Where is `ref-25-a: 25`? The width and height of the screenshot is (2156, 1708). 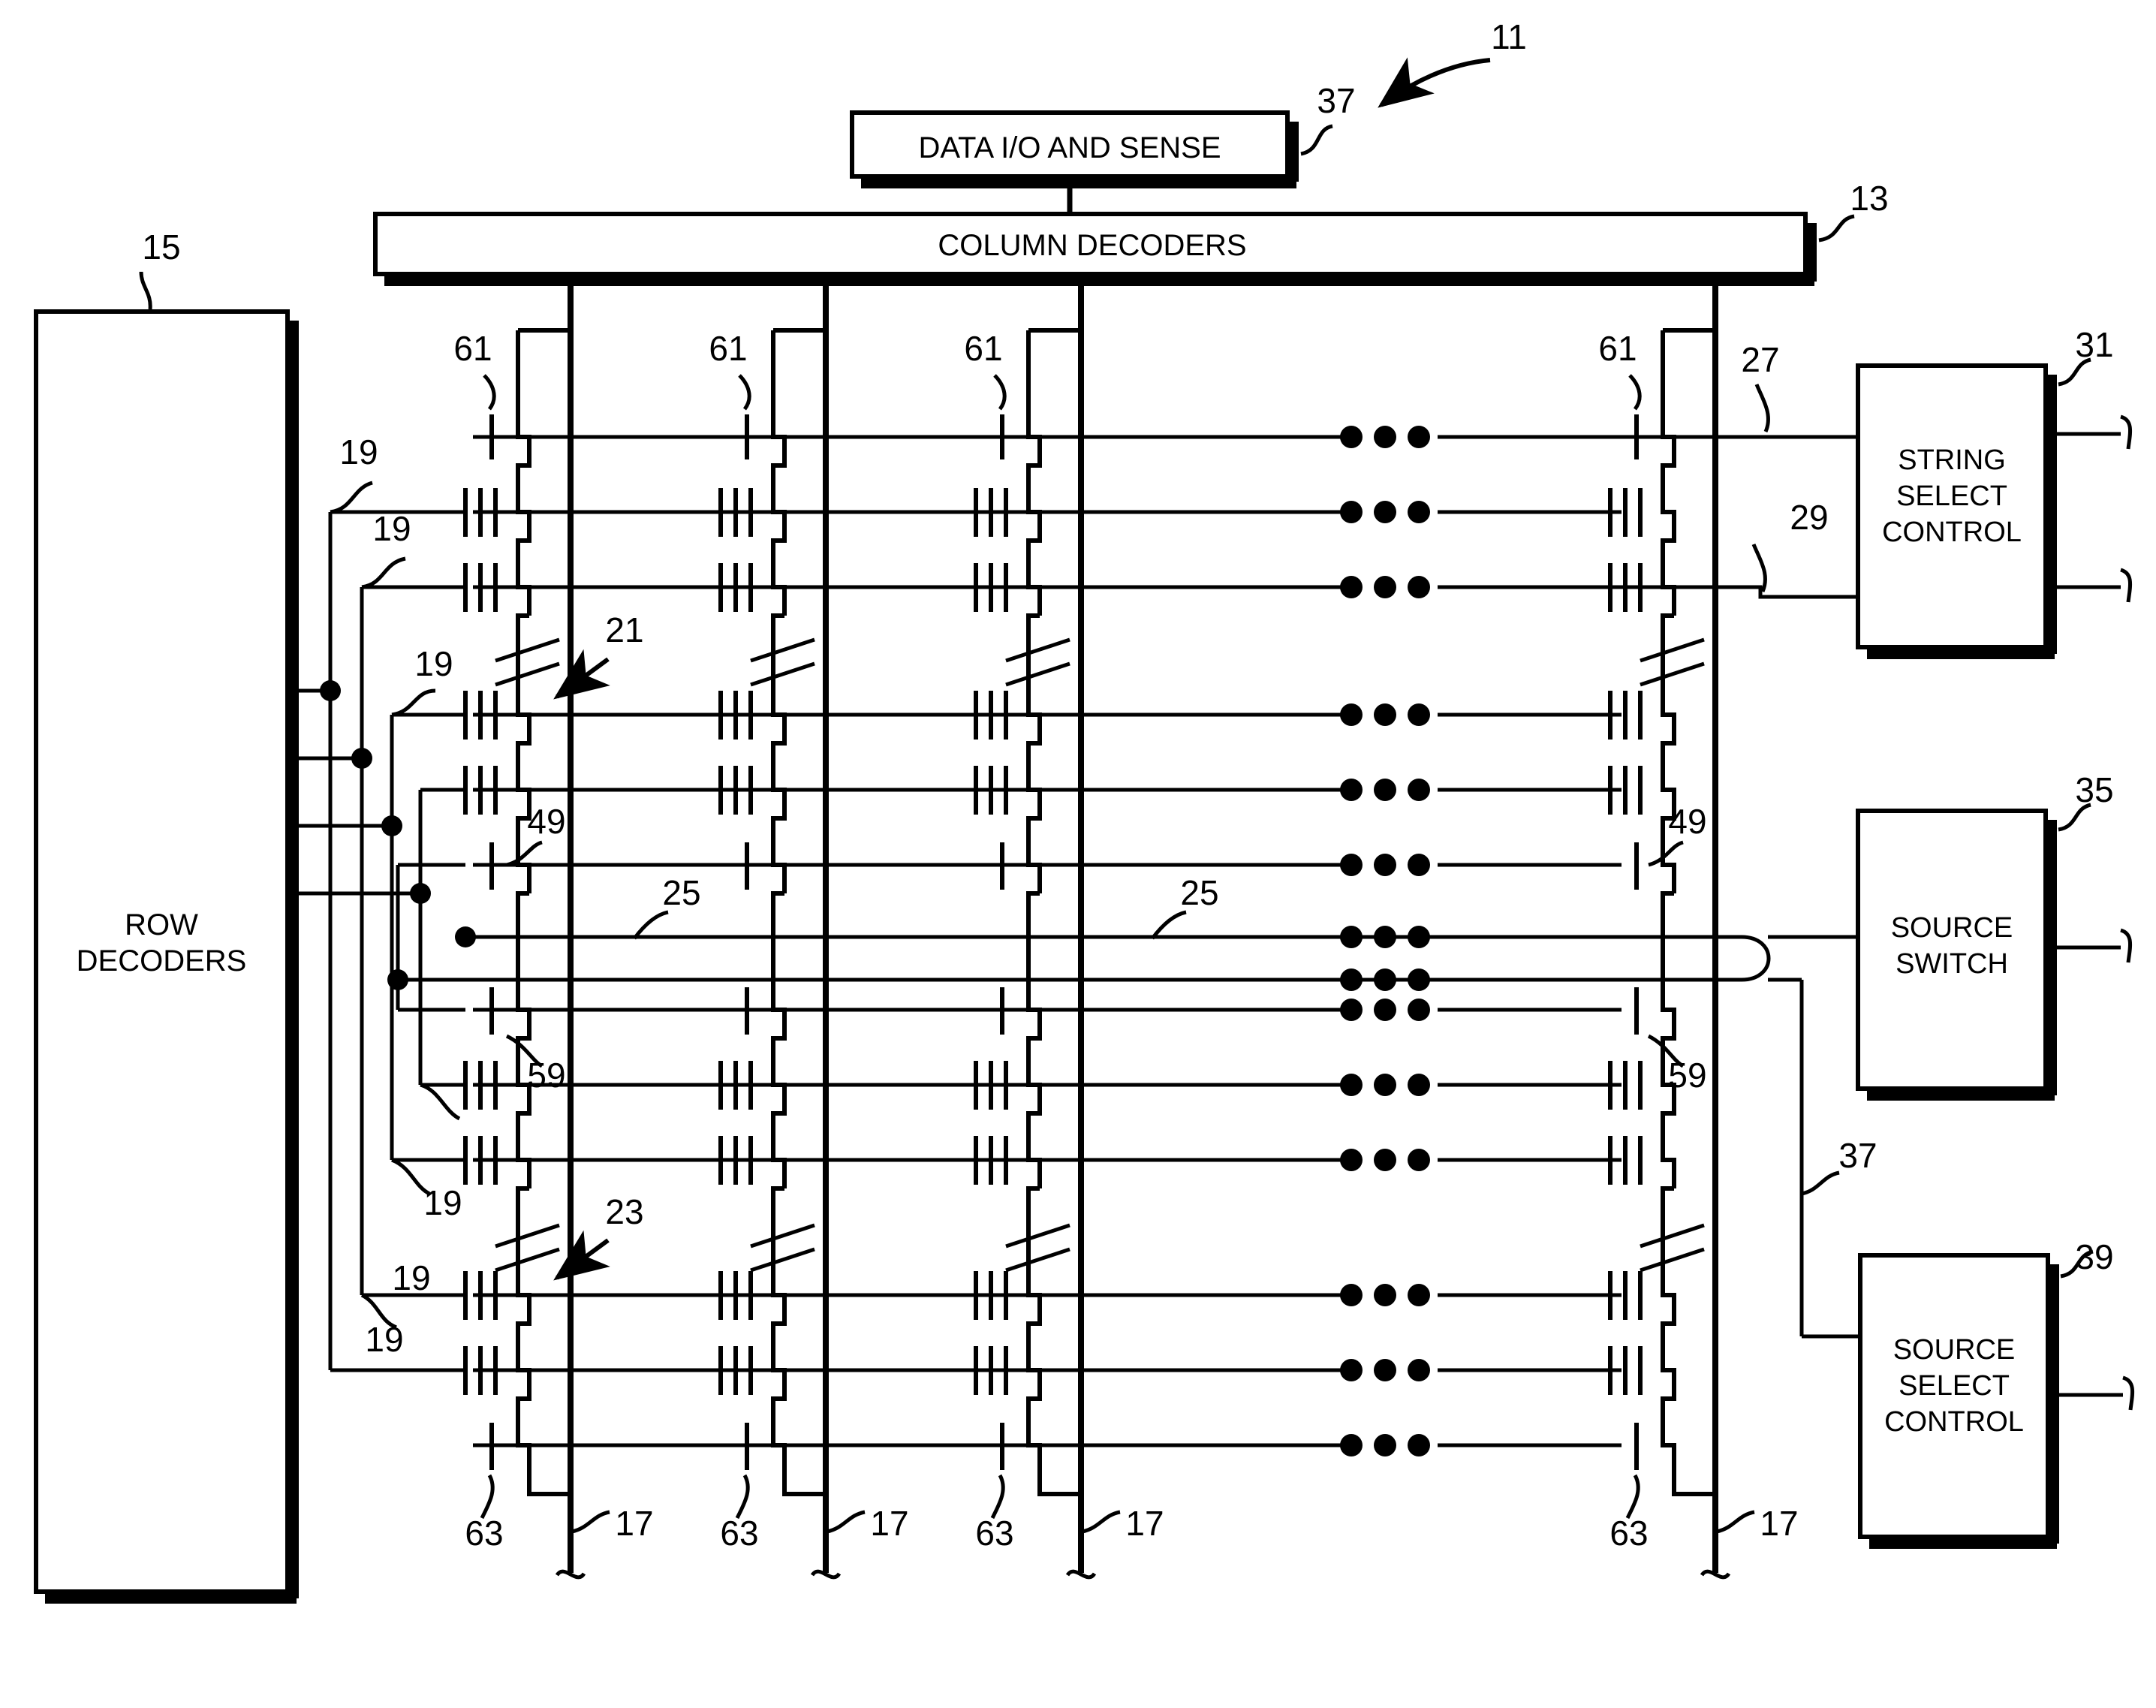 ref-25-a: 25 is located at coordinates (681, 892).